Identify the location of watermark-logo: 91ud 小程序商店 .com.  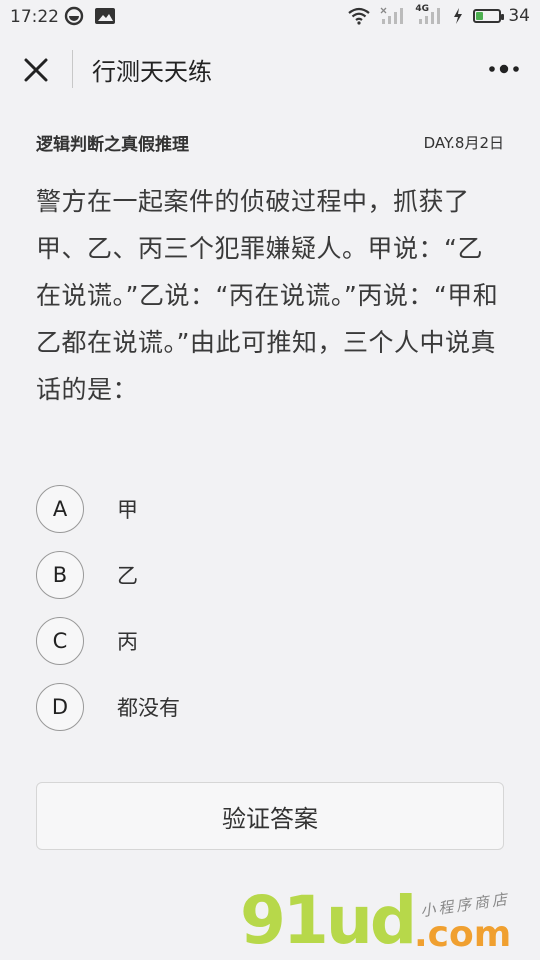
(388, 920).